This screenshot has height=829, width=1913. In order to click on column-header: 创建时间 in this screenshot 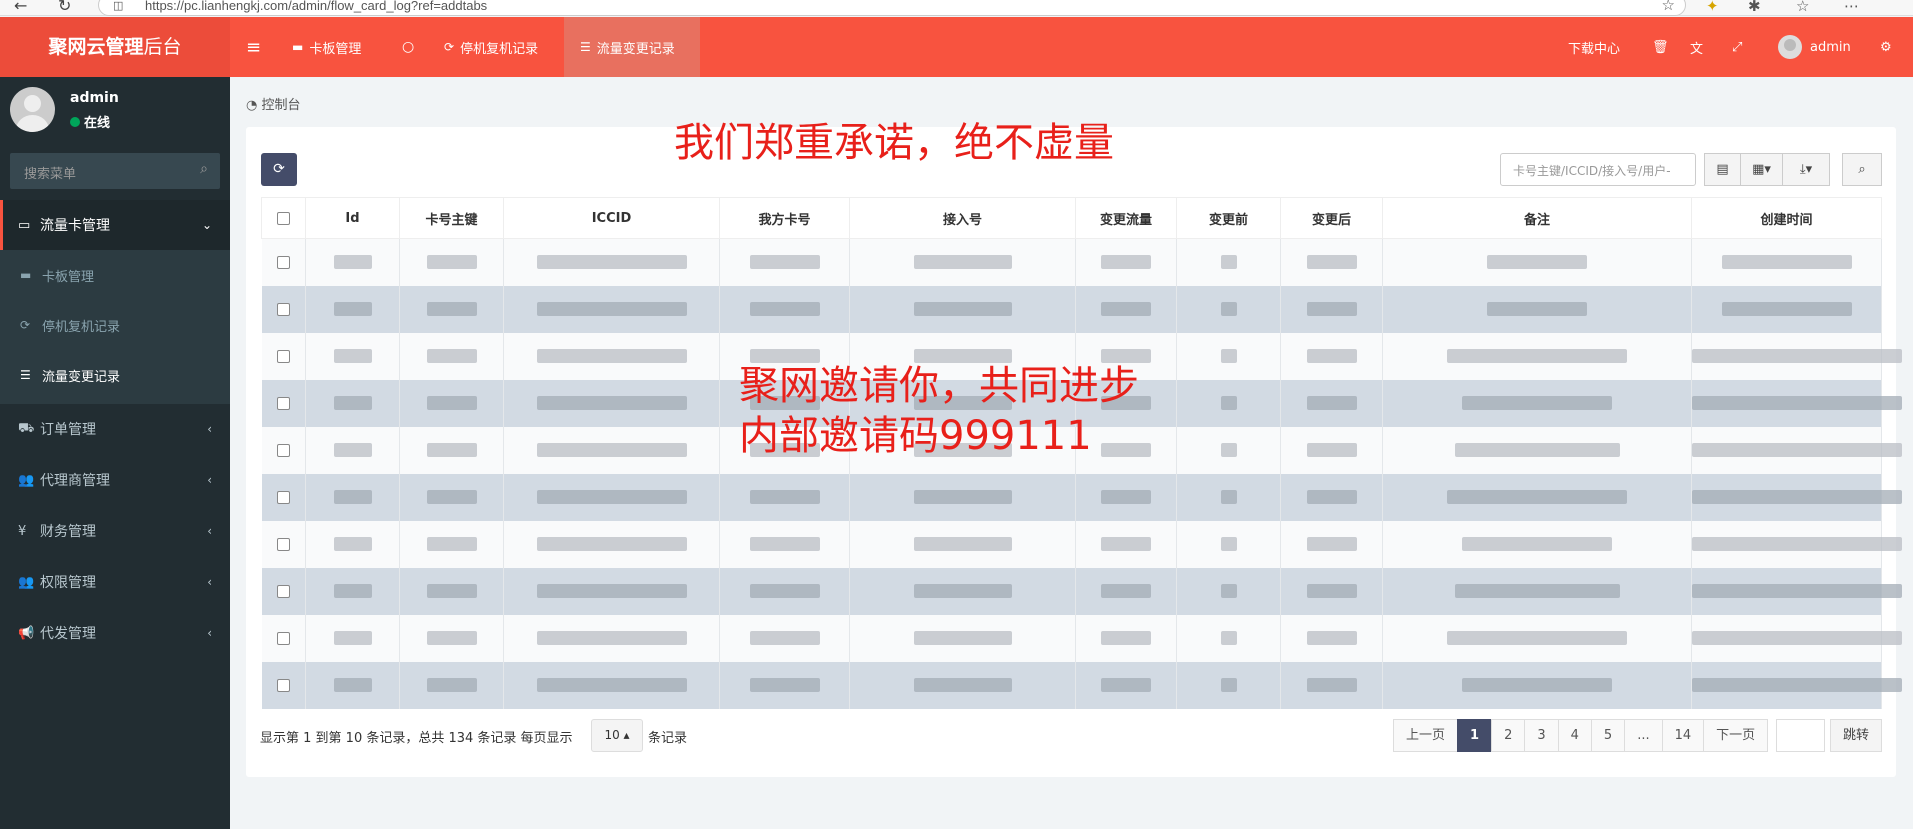, I will do `click(1786, 218)`.